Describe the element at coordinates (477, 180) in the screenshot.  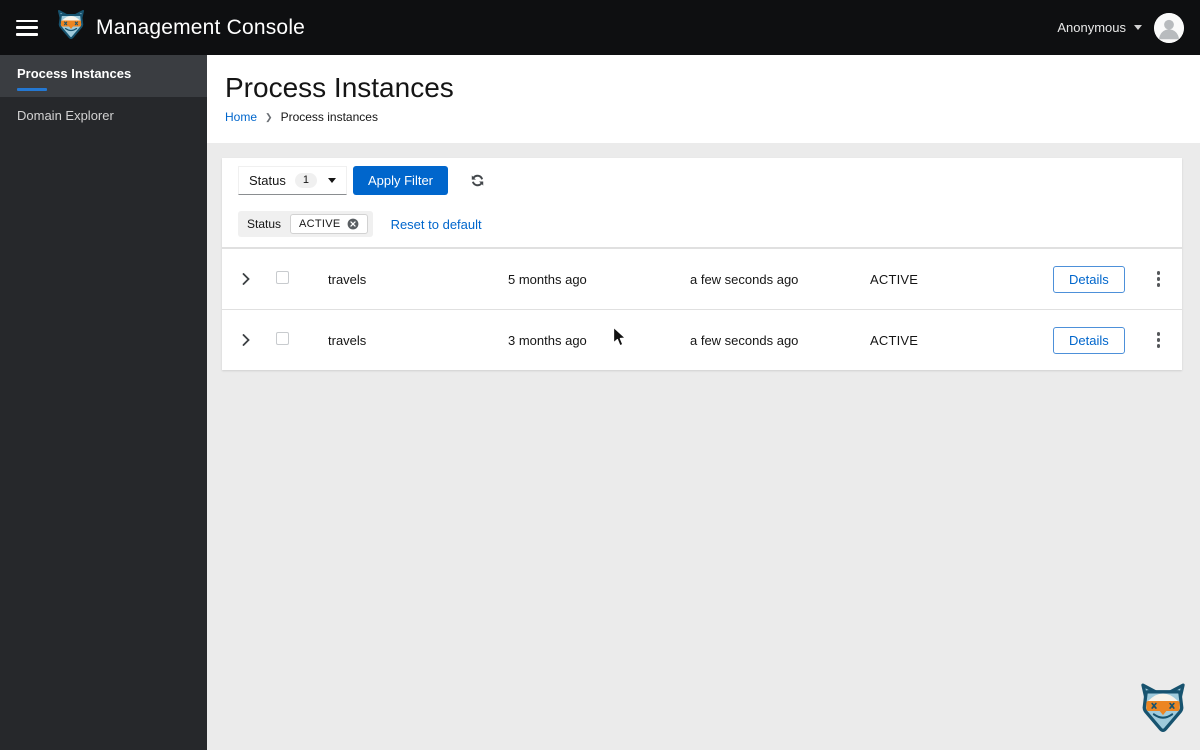
I see `sync-icon` at that location.